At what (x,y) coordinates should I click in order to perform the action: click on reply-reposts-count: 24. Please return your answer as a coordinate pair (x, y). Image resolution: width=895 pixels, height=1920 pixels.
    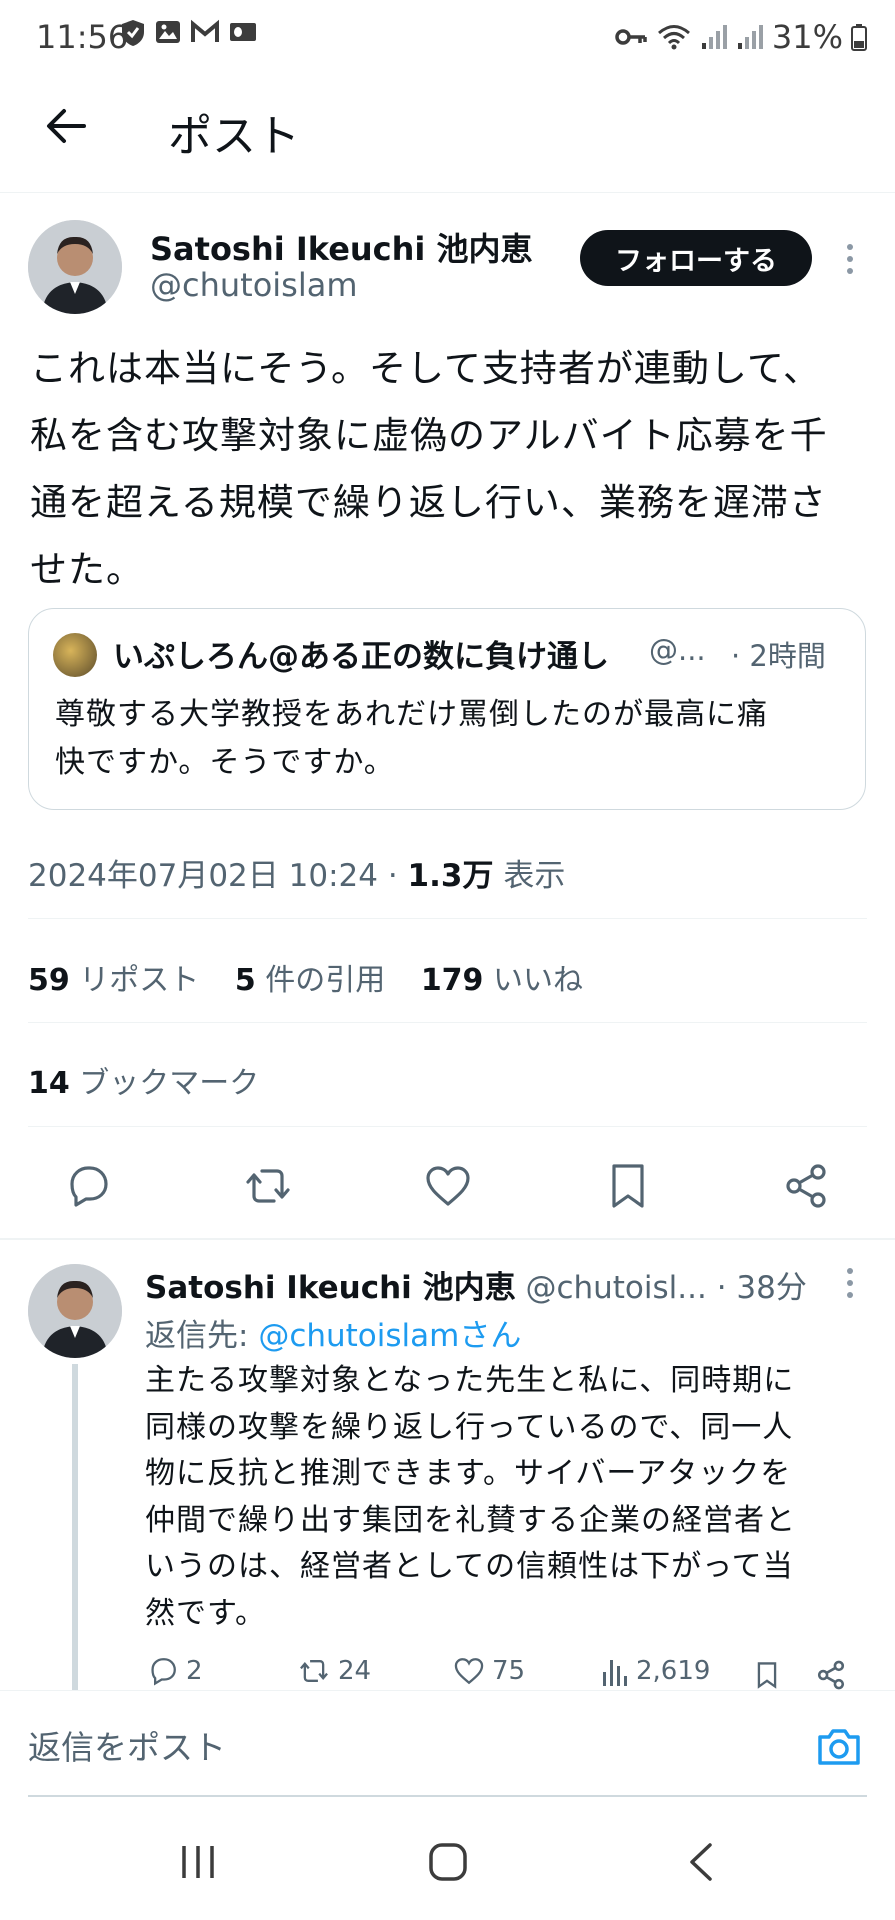
    Looking at the image, I should click on (355, 1671).